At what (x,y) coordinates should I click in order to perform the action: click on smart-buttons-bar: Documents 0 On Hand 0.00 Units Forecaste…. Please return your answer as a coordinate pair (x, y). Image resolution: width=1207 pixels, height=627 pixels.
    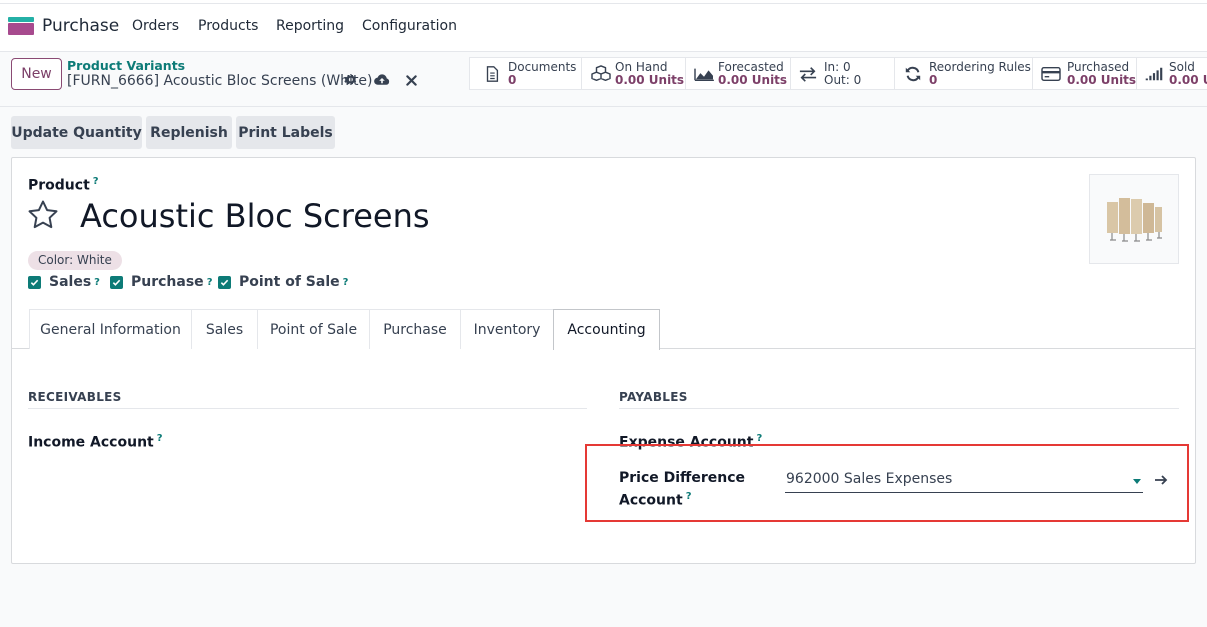
    Looking at the image, I should click on (838, 73).